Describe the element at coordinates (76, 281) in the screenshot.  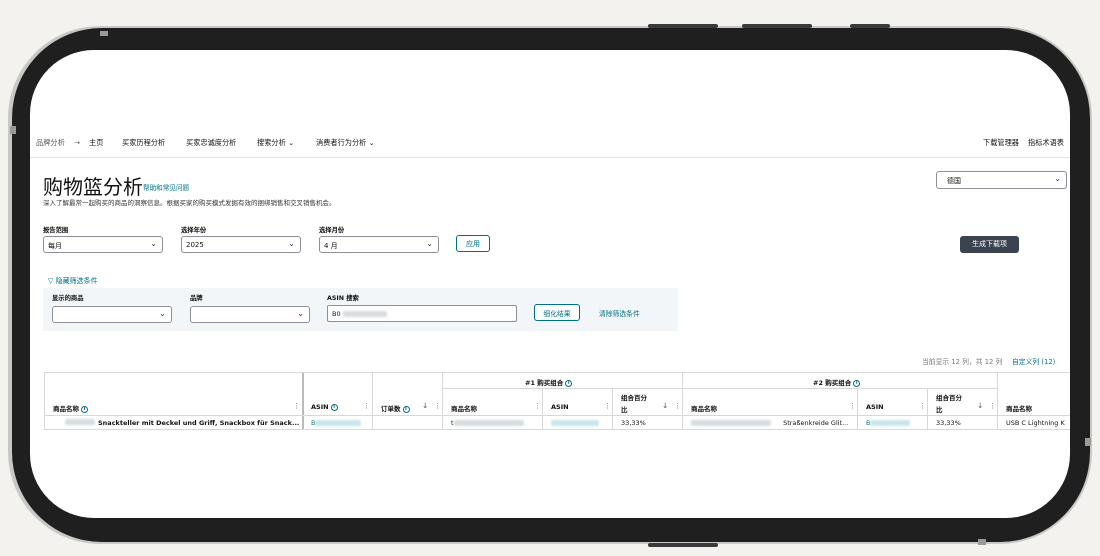
I see `hide-filters-label: 隐藏筛选条件` at that location.